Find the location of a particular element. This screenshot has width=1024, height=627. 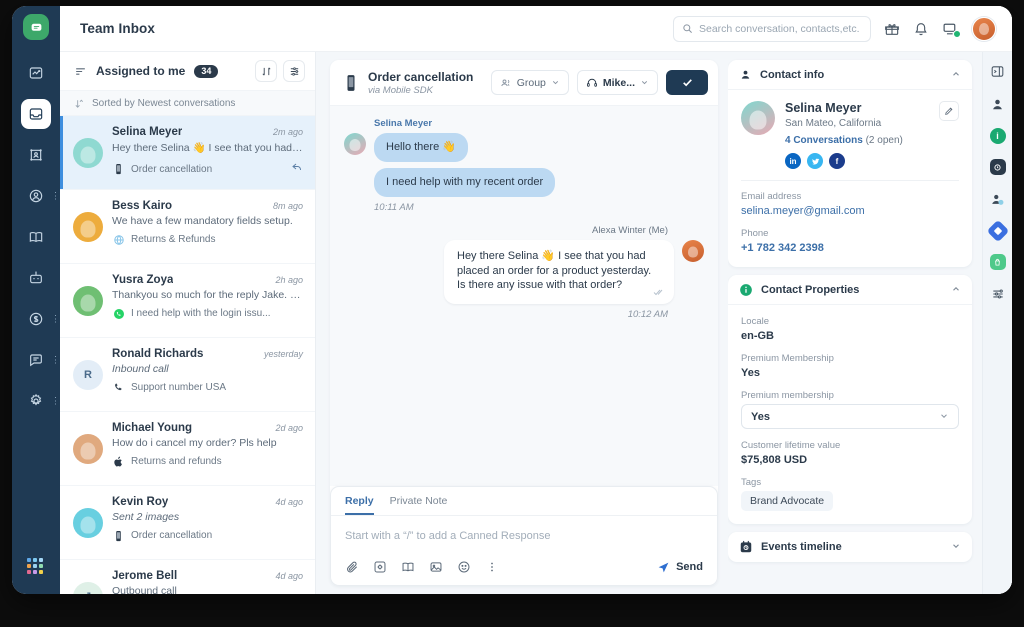

email-value: selina.meyer@gmail.com is located at coordinates (850, 211).